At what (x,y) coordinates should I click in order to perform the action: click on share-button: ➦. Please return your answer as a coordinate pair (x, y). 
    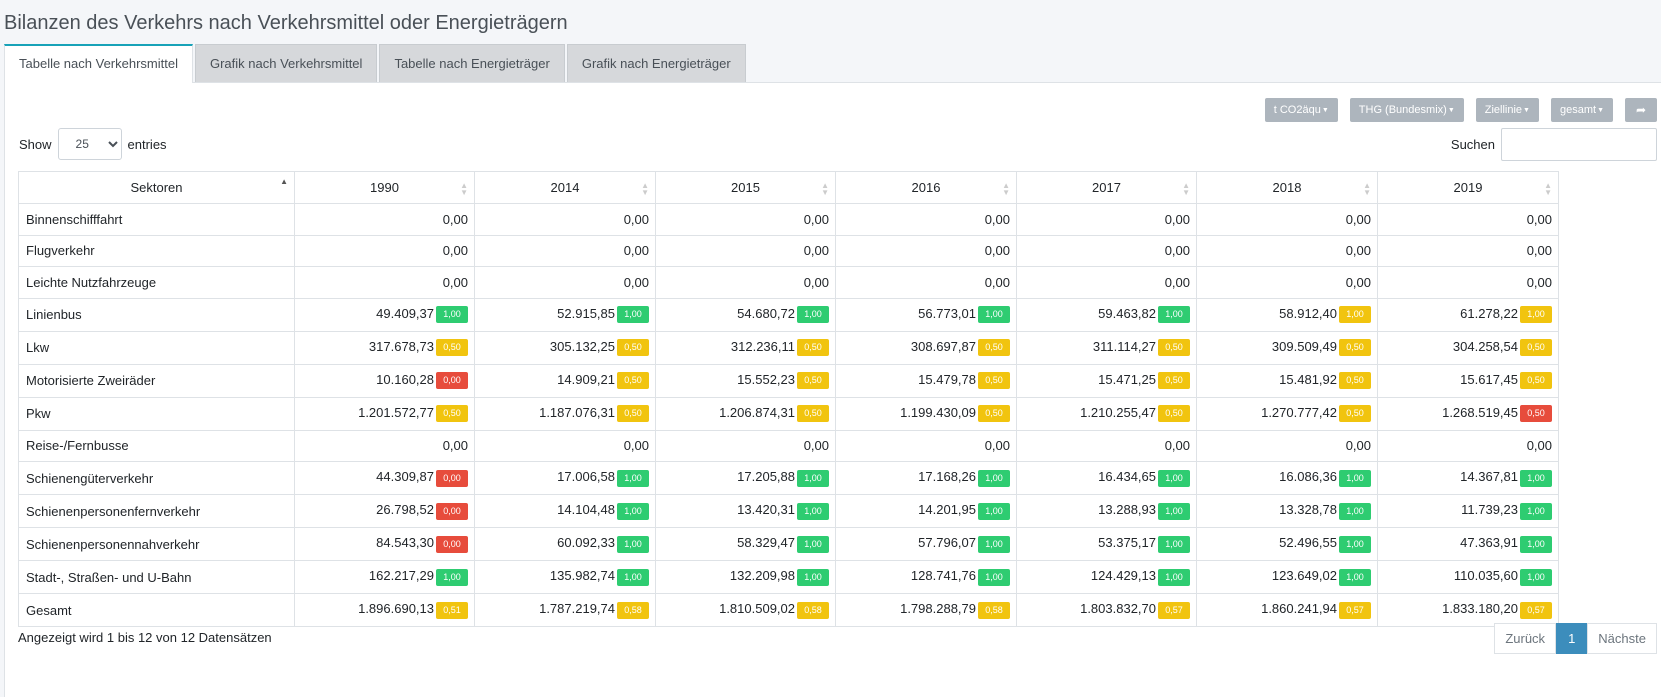
    Looking at the image, I should click on (1641, 110).